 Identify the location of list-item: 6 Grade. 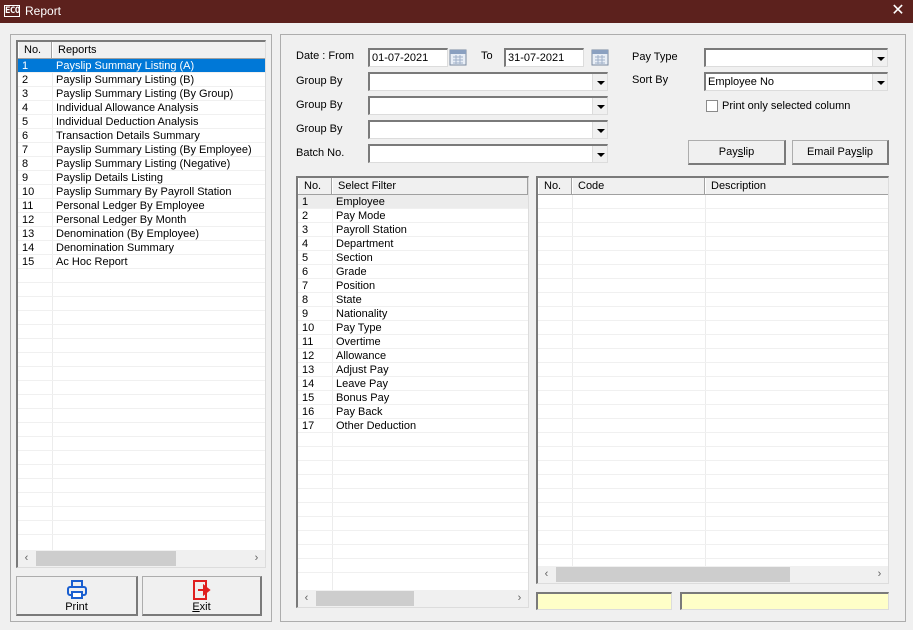
(413, 272).